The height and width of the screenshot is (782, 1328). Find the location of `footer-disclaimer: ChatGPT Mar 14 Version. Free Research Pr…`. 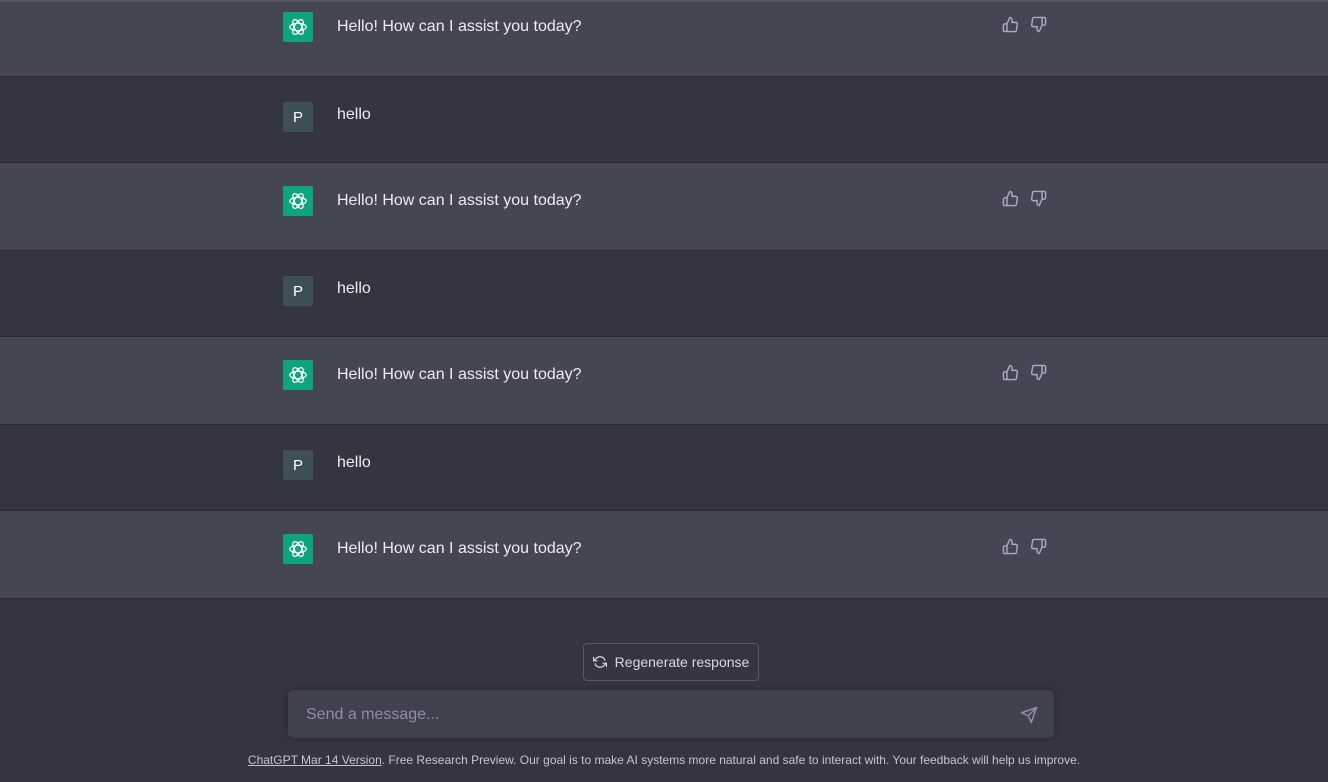

footer-disclaimer: ChatGPT Mar 14 Version. Free Research Pr… is located at coordinates (664, 760).